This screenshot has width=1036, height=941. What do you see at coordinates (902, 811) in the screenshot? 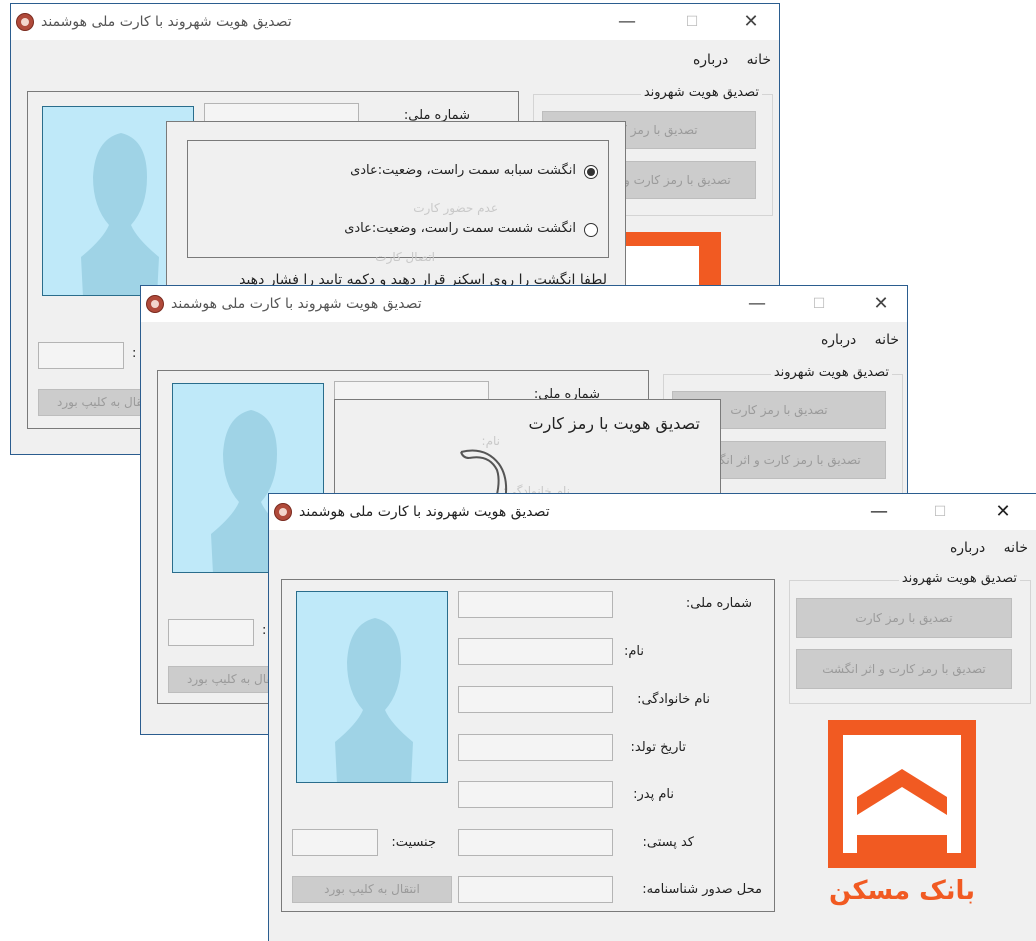
I see `house-roof-icon` at bounding box center [902, 811].